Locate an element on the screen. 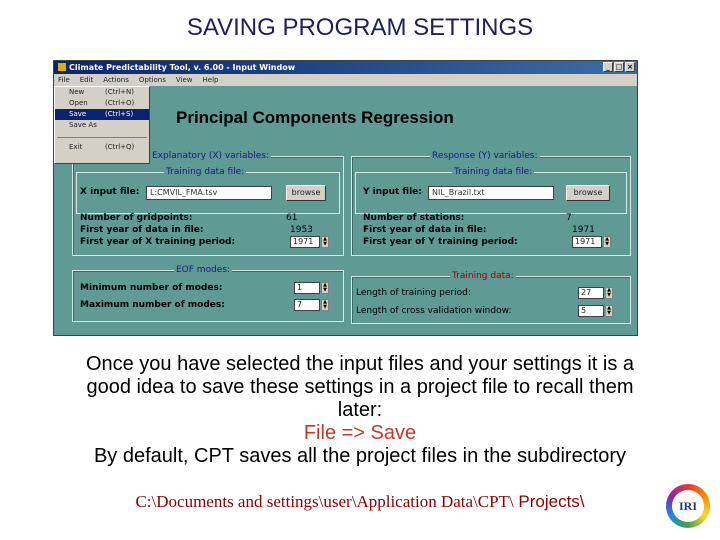 This screenshot has width=720, height=540. y-input-file-label: Y input file: is located at coordinates (392, 192).